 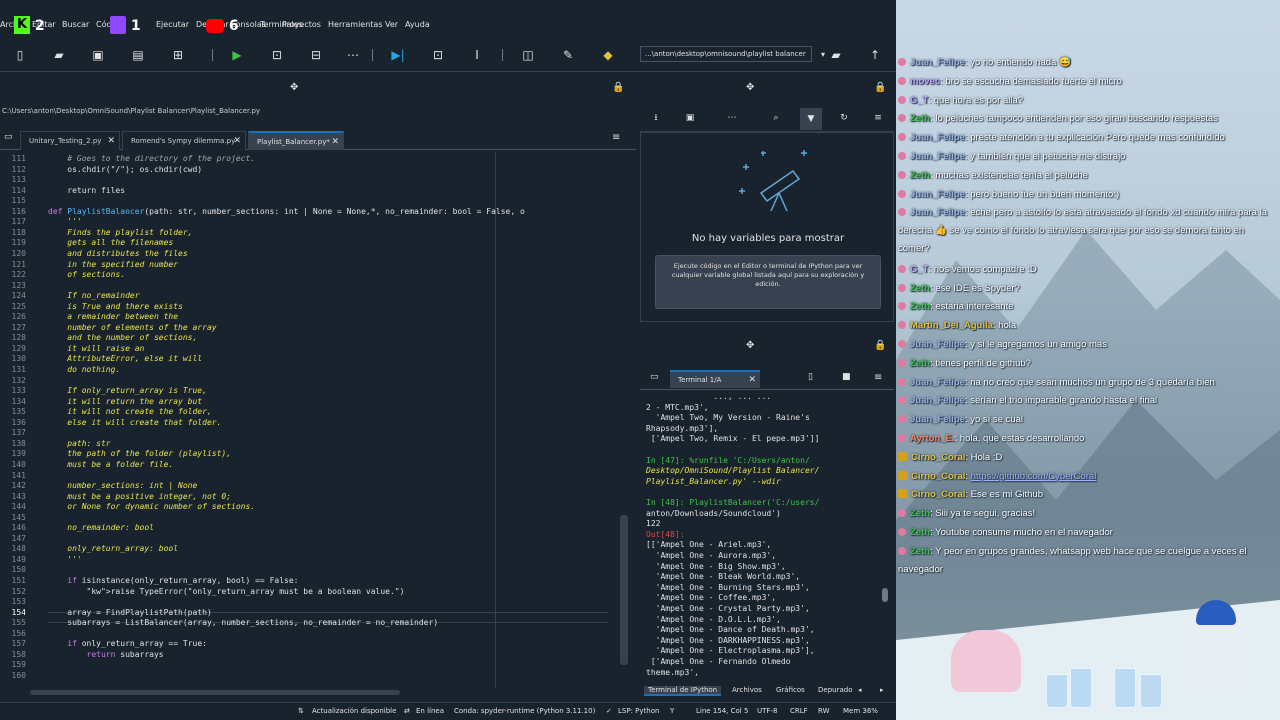 I want to click on import-data-icon: ⭳, so click(x=656, y=118).